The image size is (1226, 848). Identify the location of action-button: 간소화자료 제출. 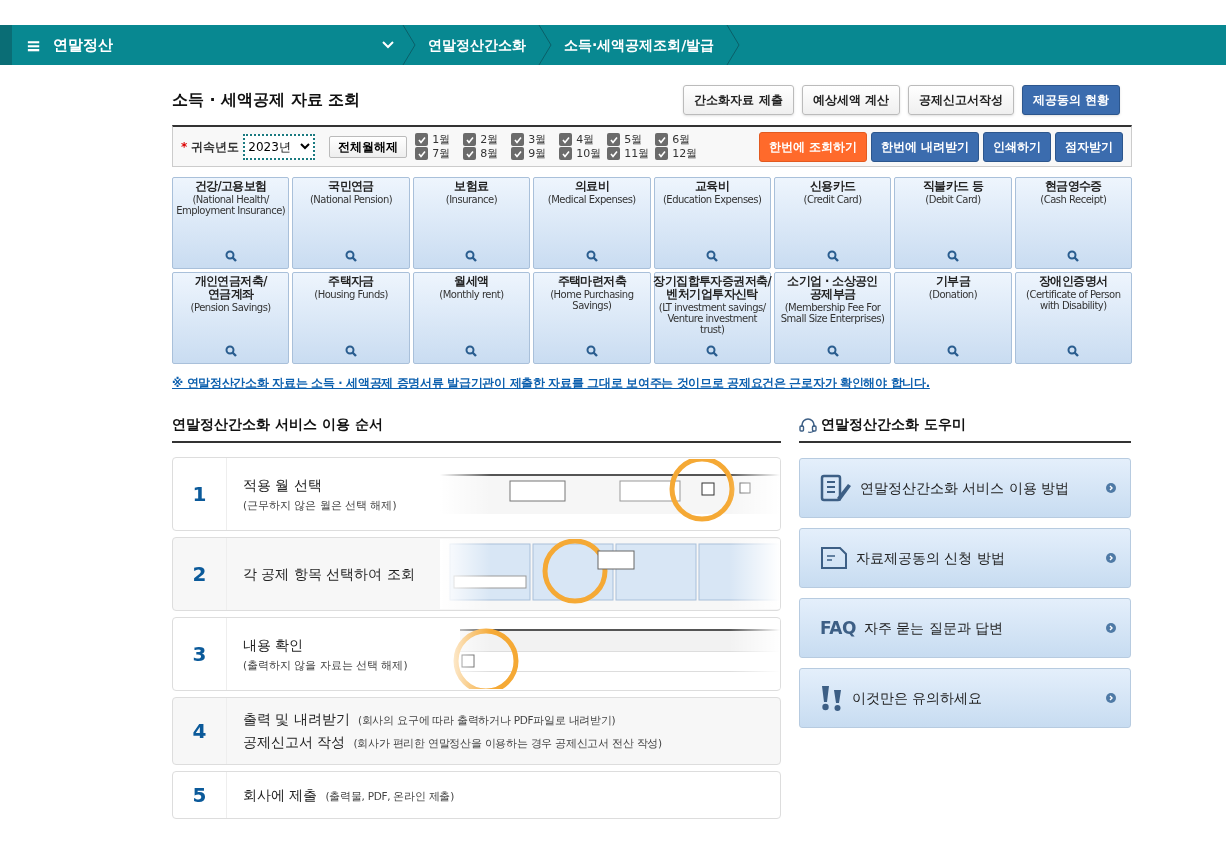
(738, 100).